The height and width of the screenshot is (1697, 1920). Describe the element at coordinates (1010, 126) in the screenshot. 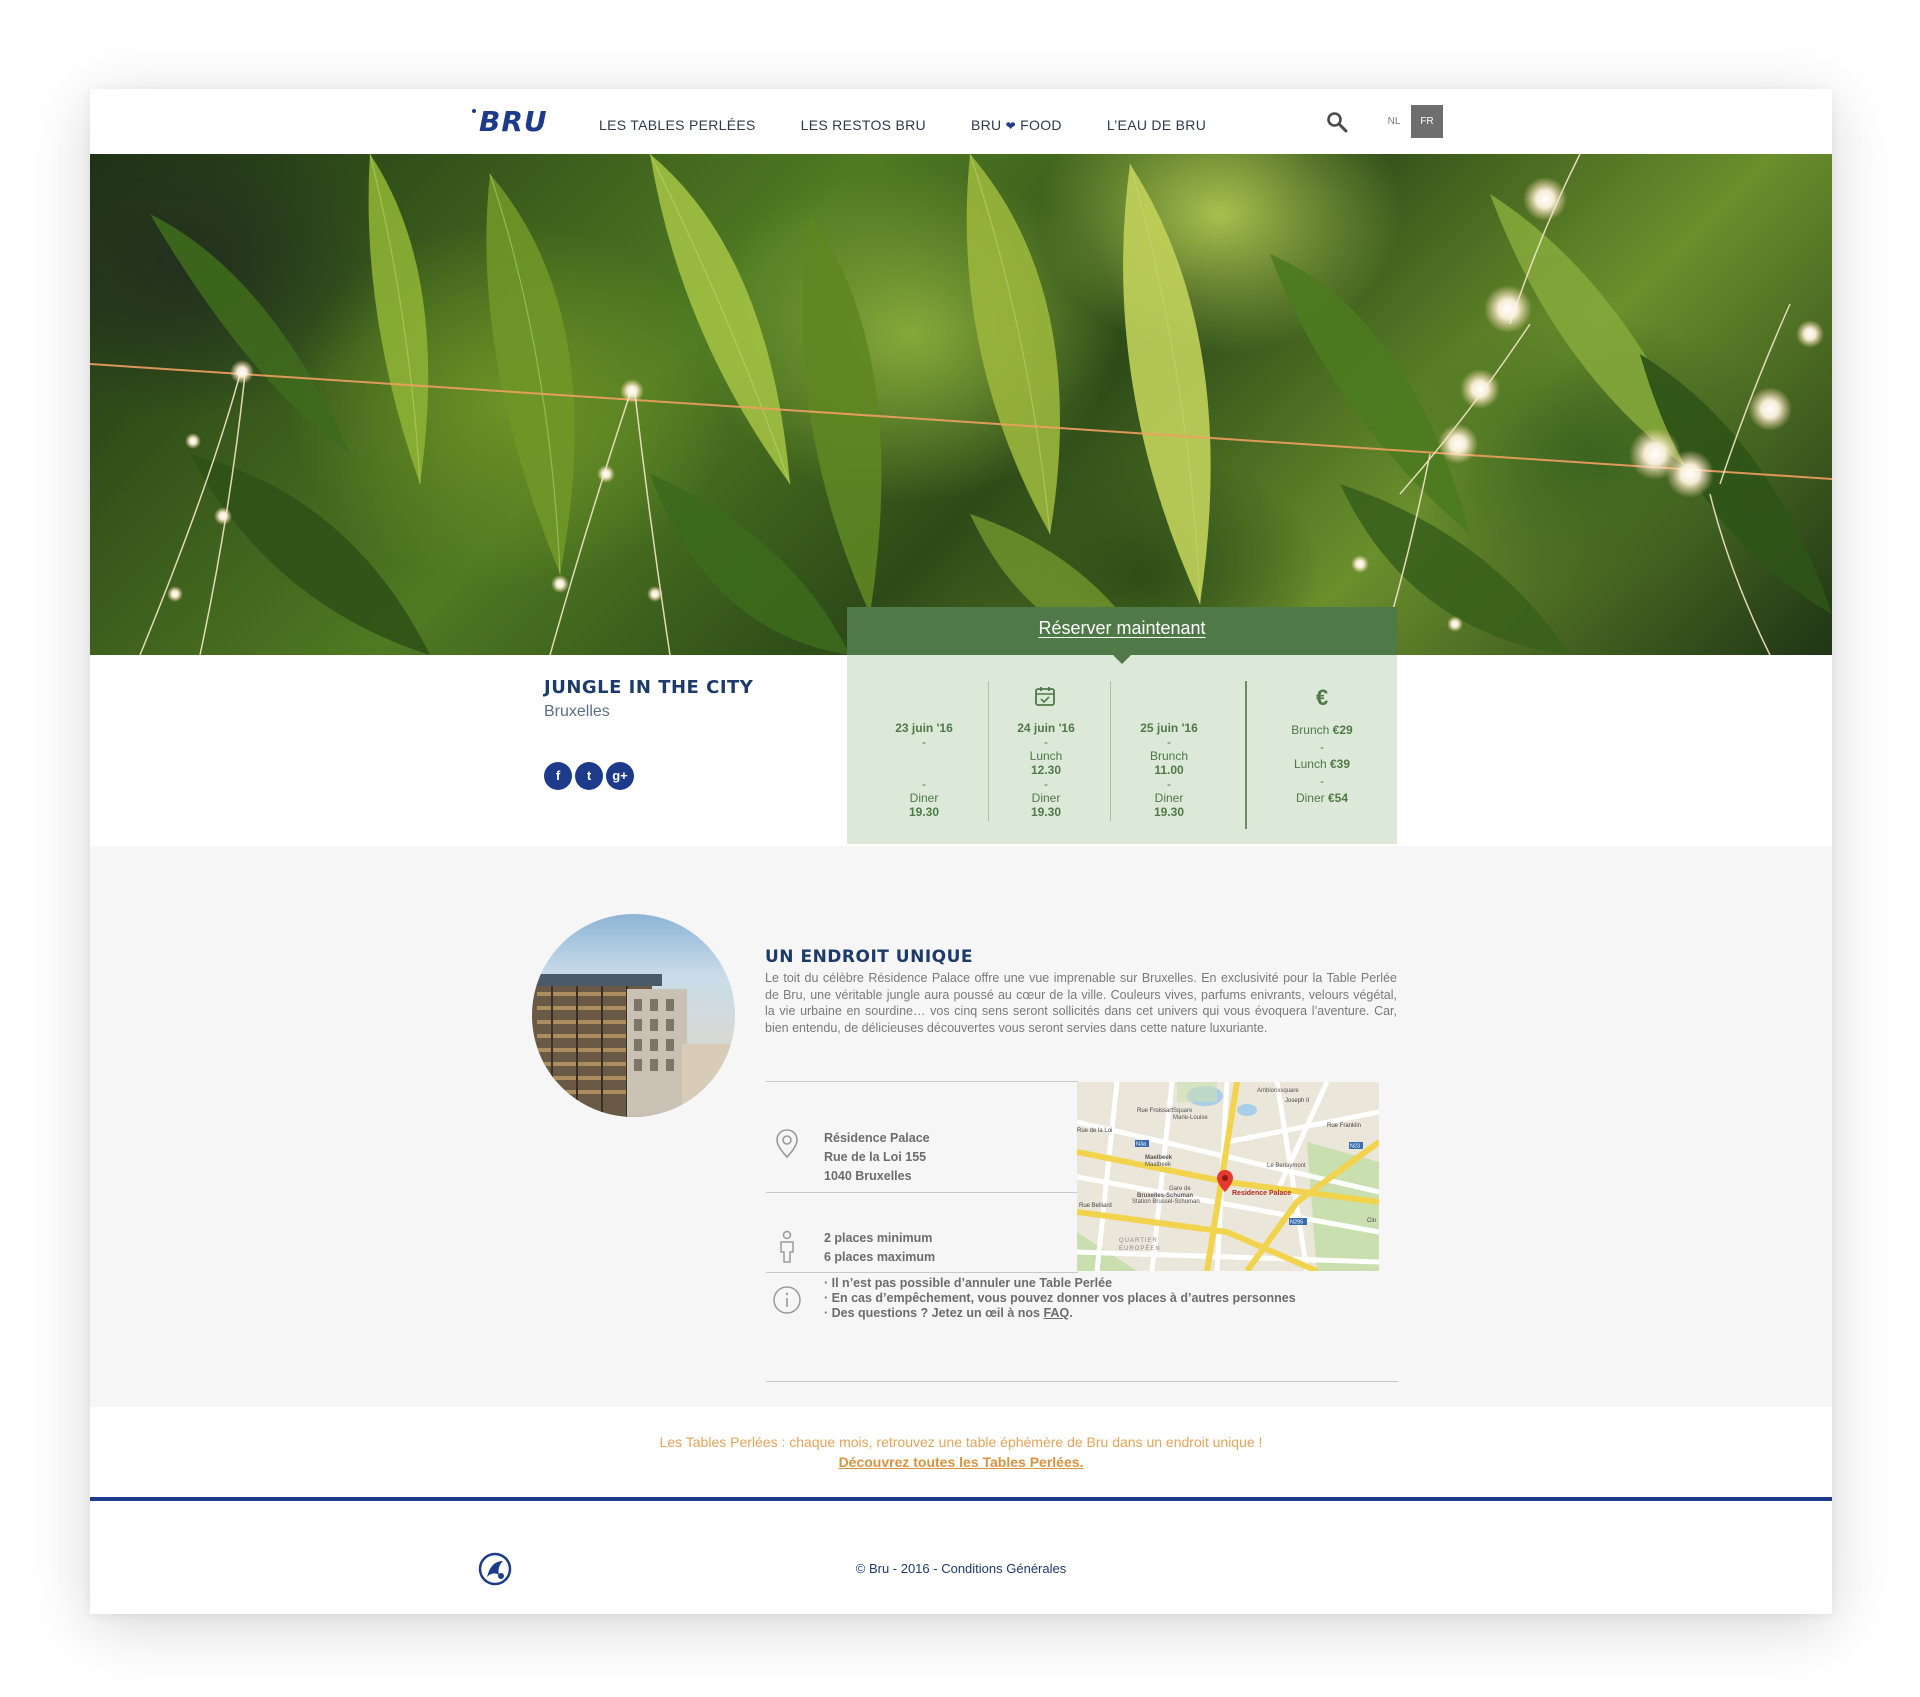

I see `heart-icon: ❤` at that location.